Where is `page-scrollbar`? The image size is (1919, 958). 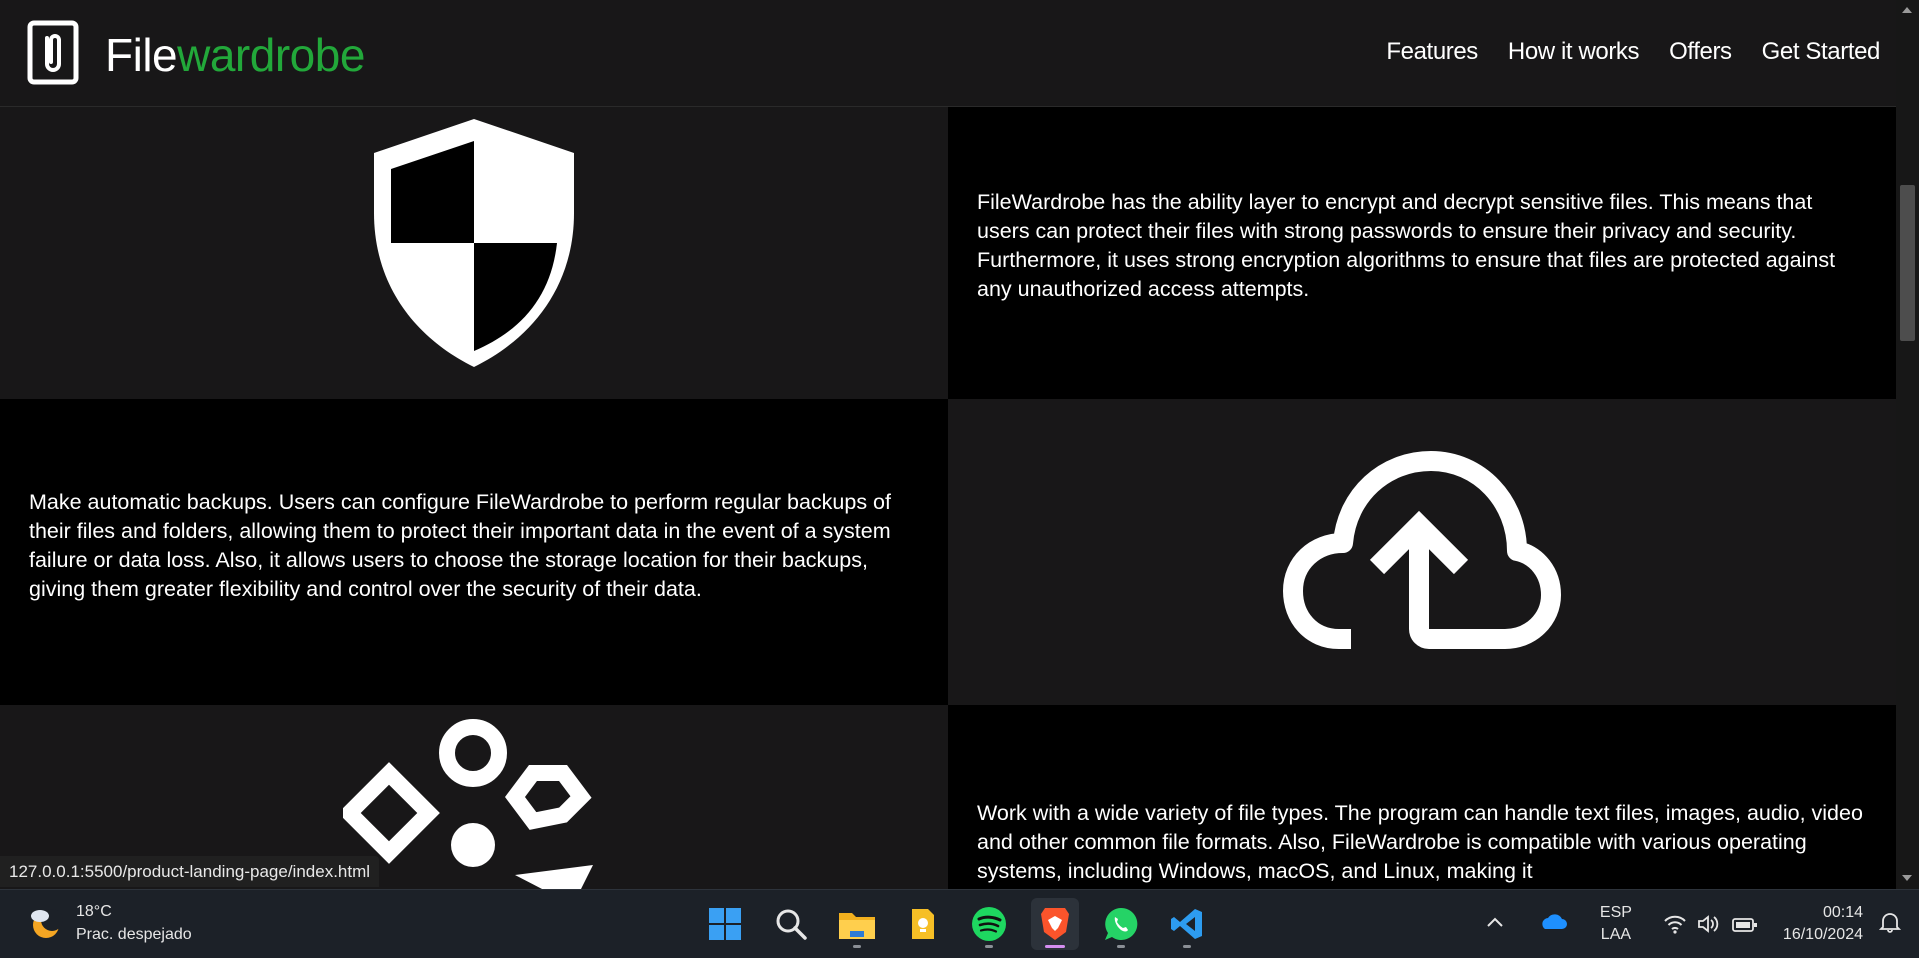 page-scrollbar is located at coordinates (1907, 444).